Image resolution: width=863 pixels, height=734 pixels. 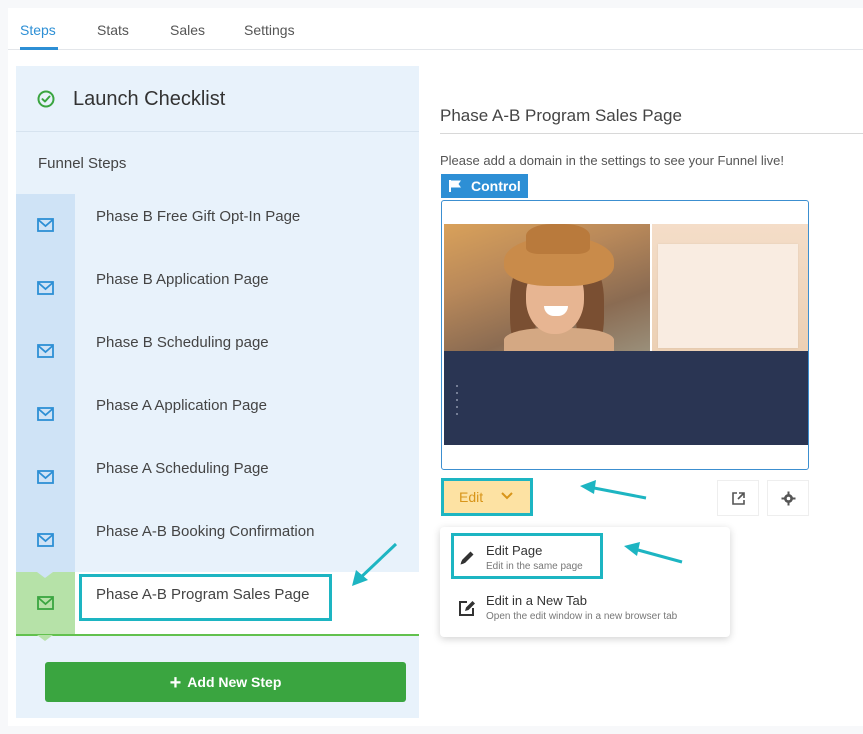 I want to click on active-step-underline, so click(x=217, y=635).